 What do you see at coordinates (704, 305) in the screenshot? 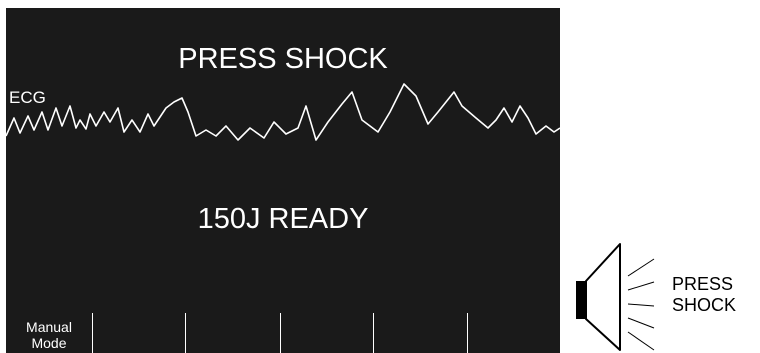
I see `voice-prompt-line2: SHOCK` at bounding box center [704, 305].